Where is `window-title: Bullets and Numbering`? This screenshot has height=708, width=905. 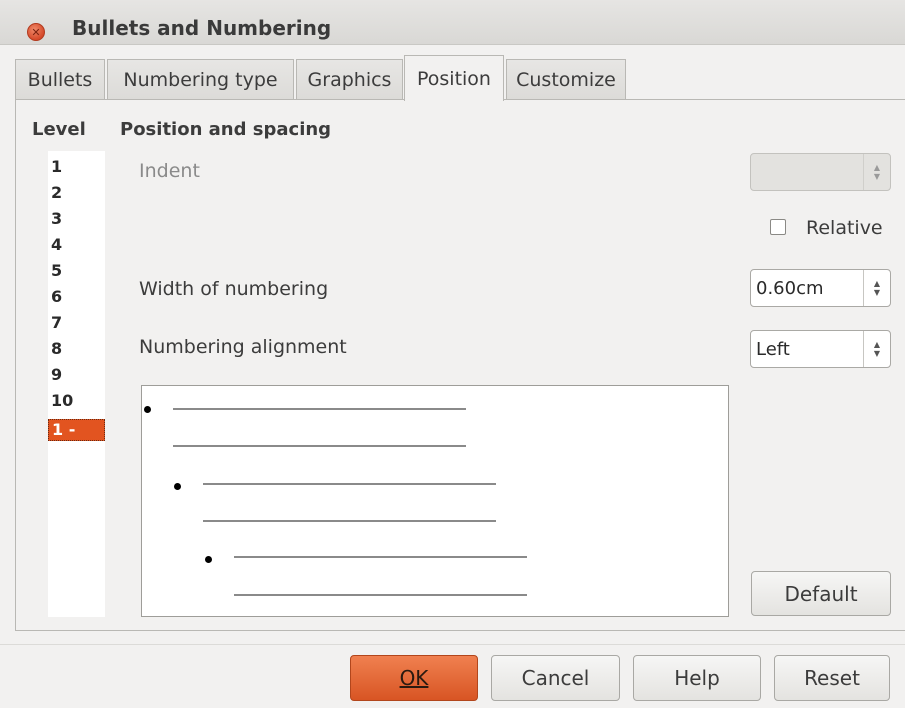
window-title: Bullets and Numbering is located at coordinates (202, 28).